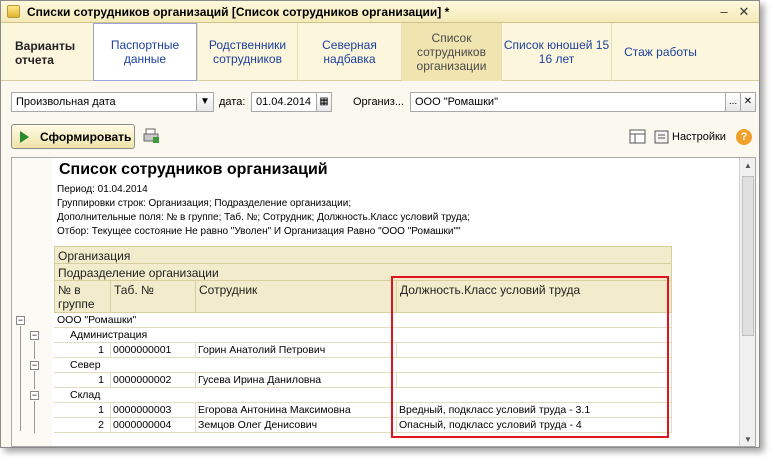 Image resolution: width=774 pixels, height=459 pixels. I want to click on play-icon, so click(24, 137).